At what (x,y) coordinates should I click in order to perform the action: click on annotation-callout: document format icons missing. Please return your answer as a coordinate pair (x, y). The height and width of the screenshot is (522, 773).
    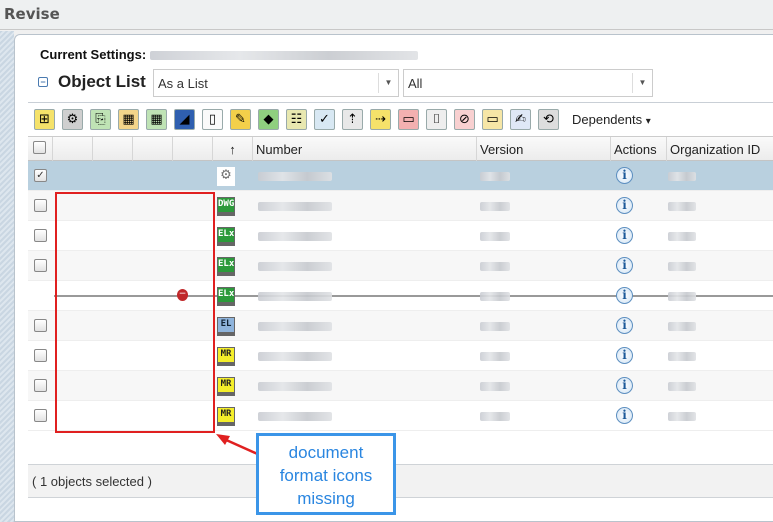
    Looking at the image, I should click on (326, 474).